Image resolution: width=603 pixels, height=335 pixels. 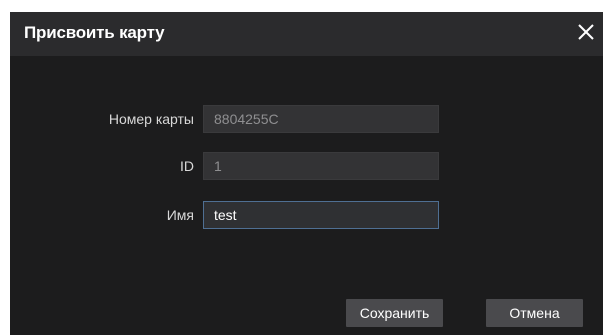 I want to click on dialog-title: Присвоить карту, so click(x=94, y=32).